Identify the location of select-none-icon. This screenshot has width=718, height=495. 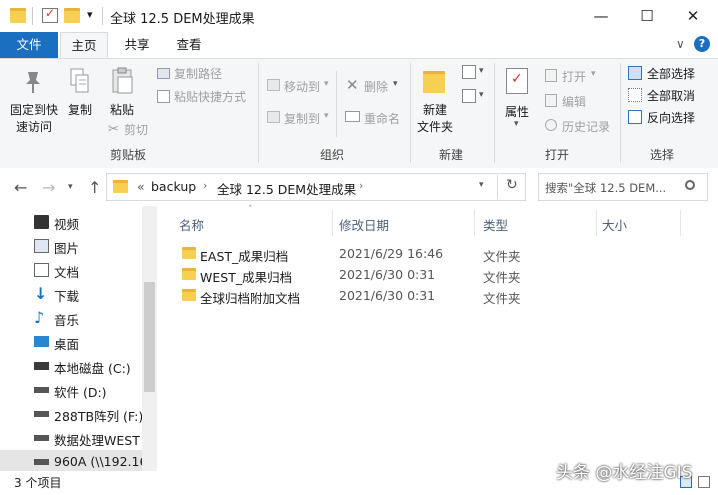
(635, 95).